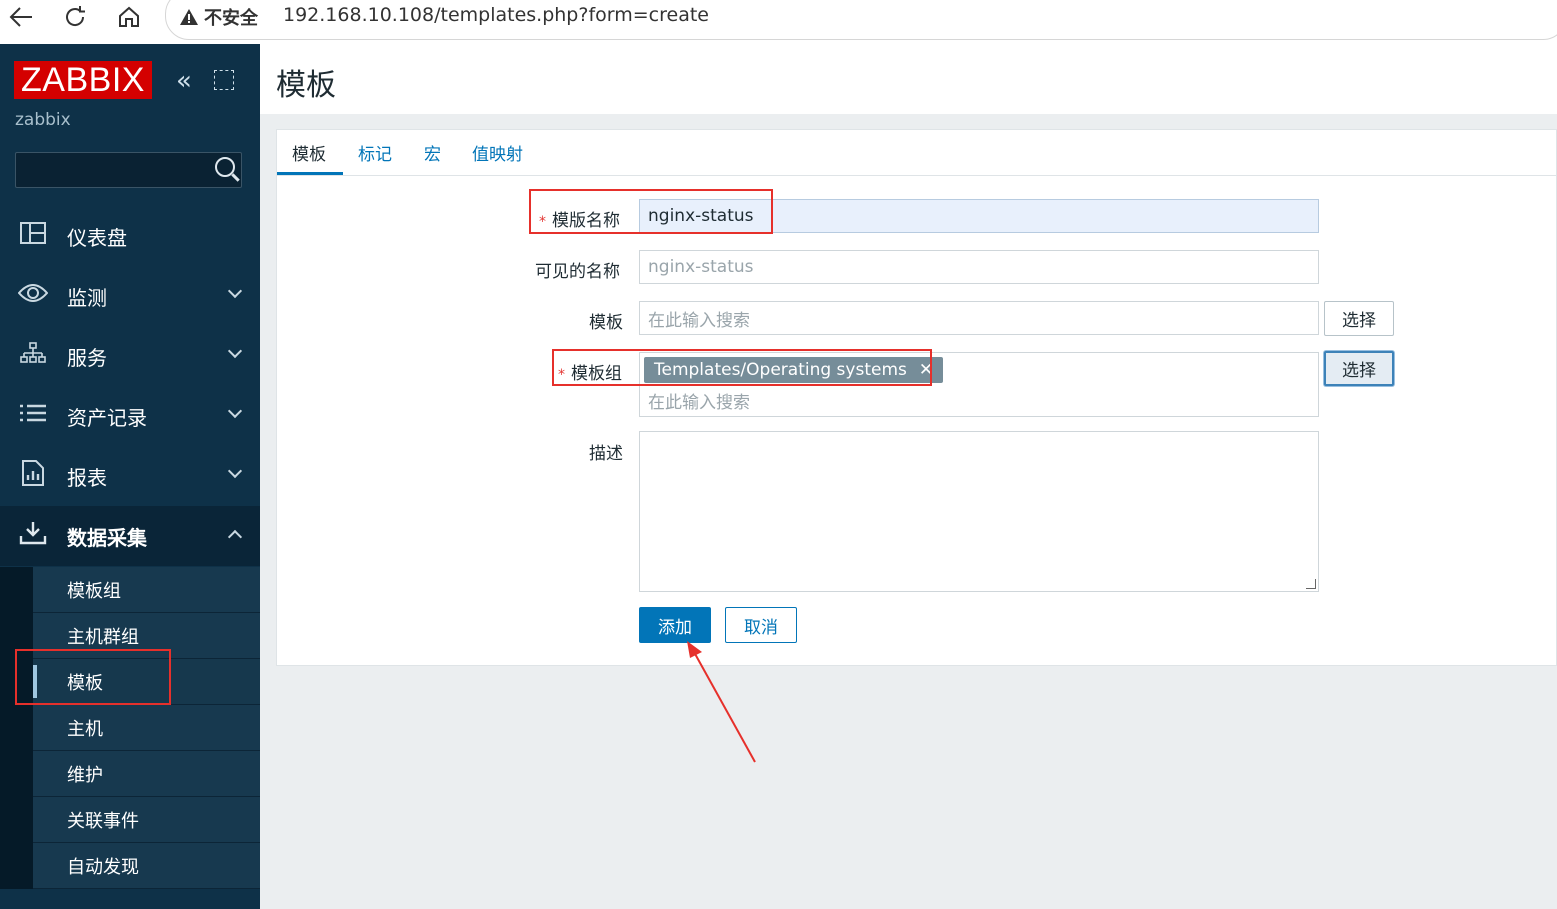 The image size is (1557, 909). Describe the element at coordinates (146, 590) in the screenshot. I see `submenu-item-template-groups: 模板组` at that location.